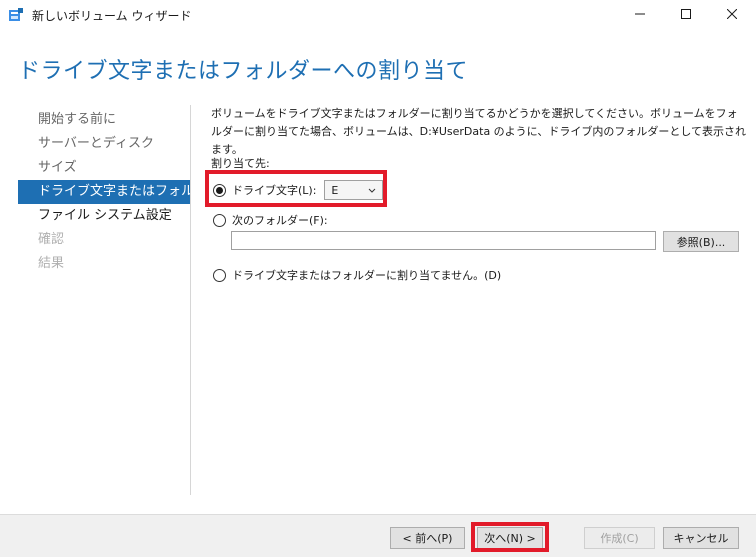 Image resolution: width=756 pixels, height=557 pixels. Describe the element at coordinates (219, 220) in the screenshot. I see `folder-radio` at that location.